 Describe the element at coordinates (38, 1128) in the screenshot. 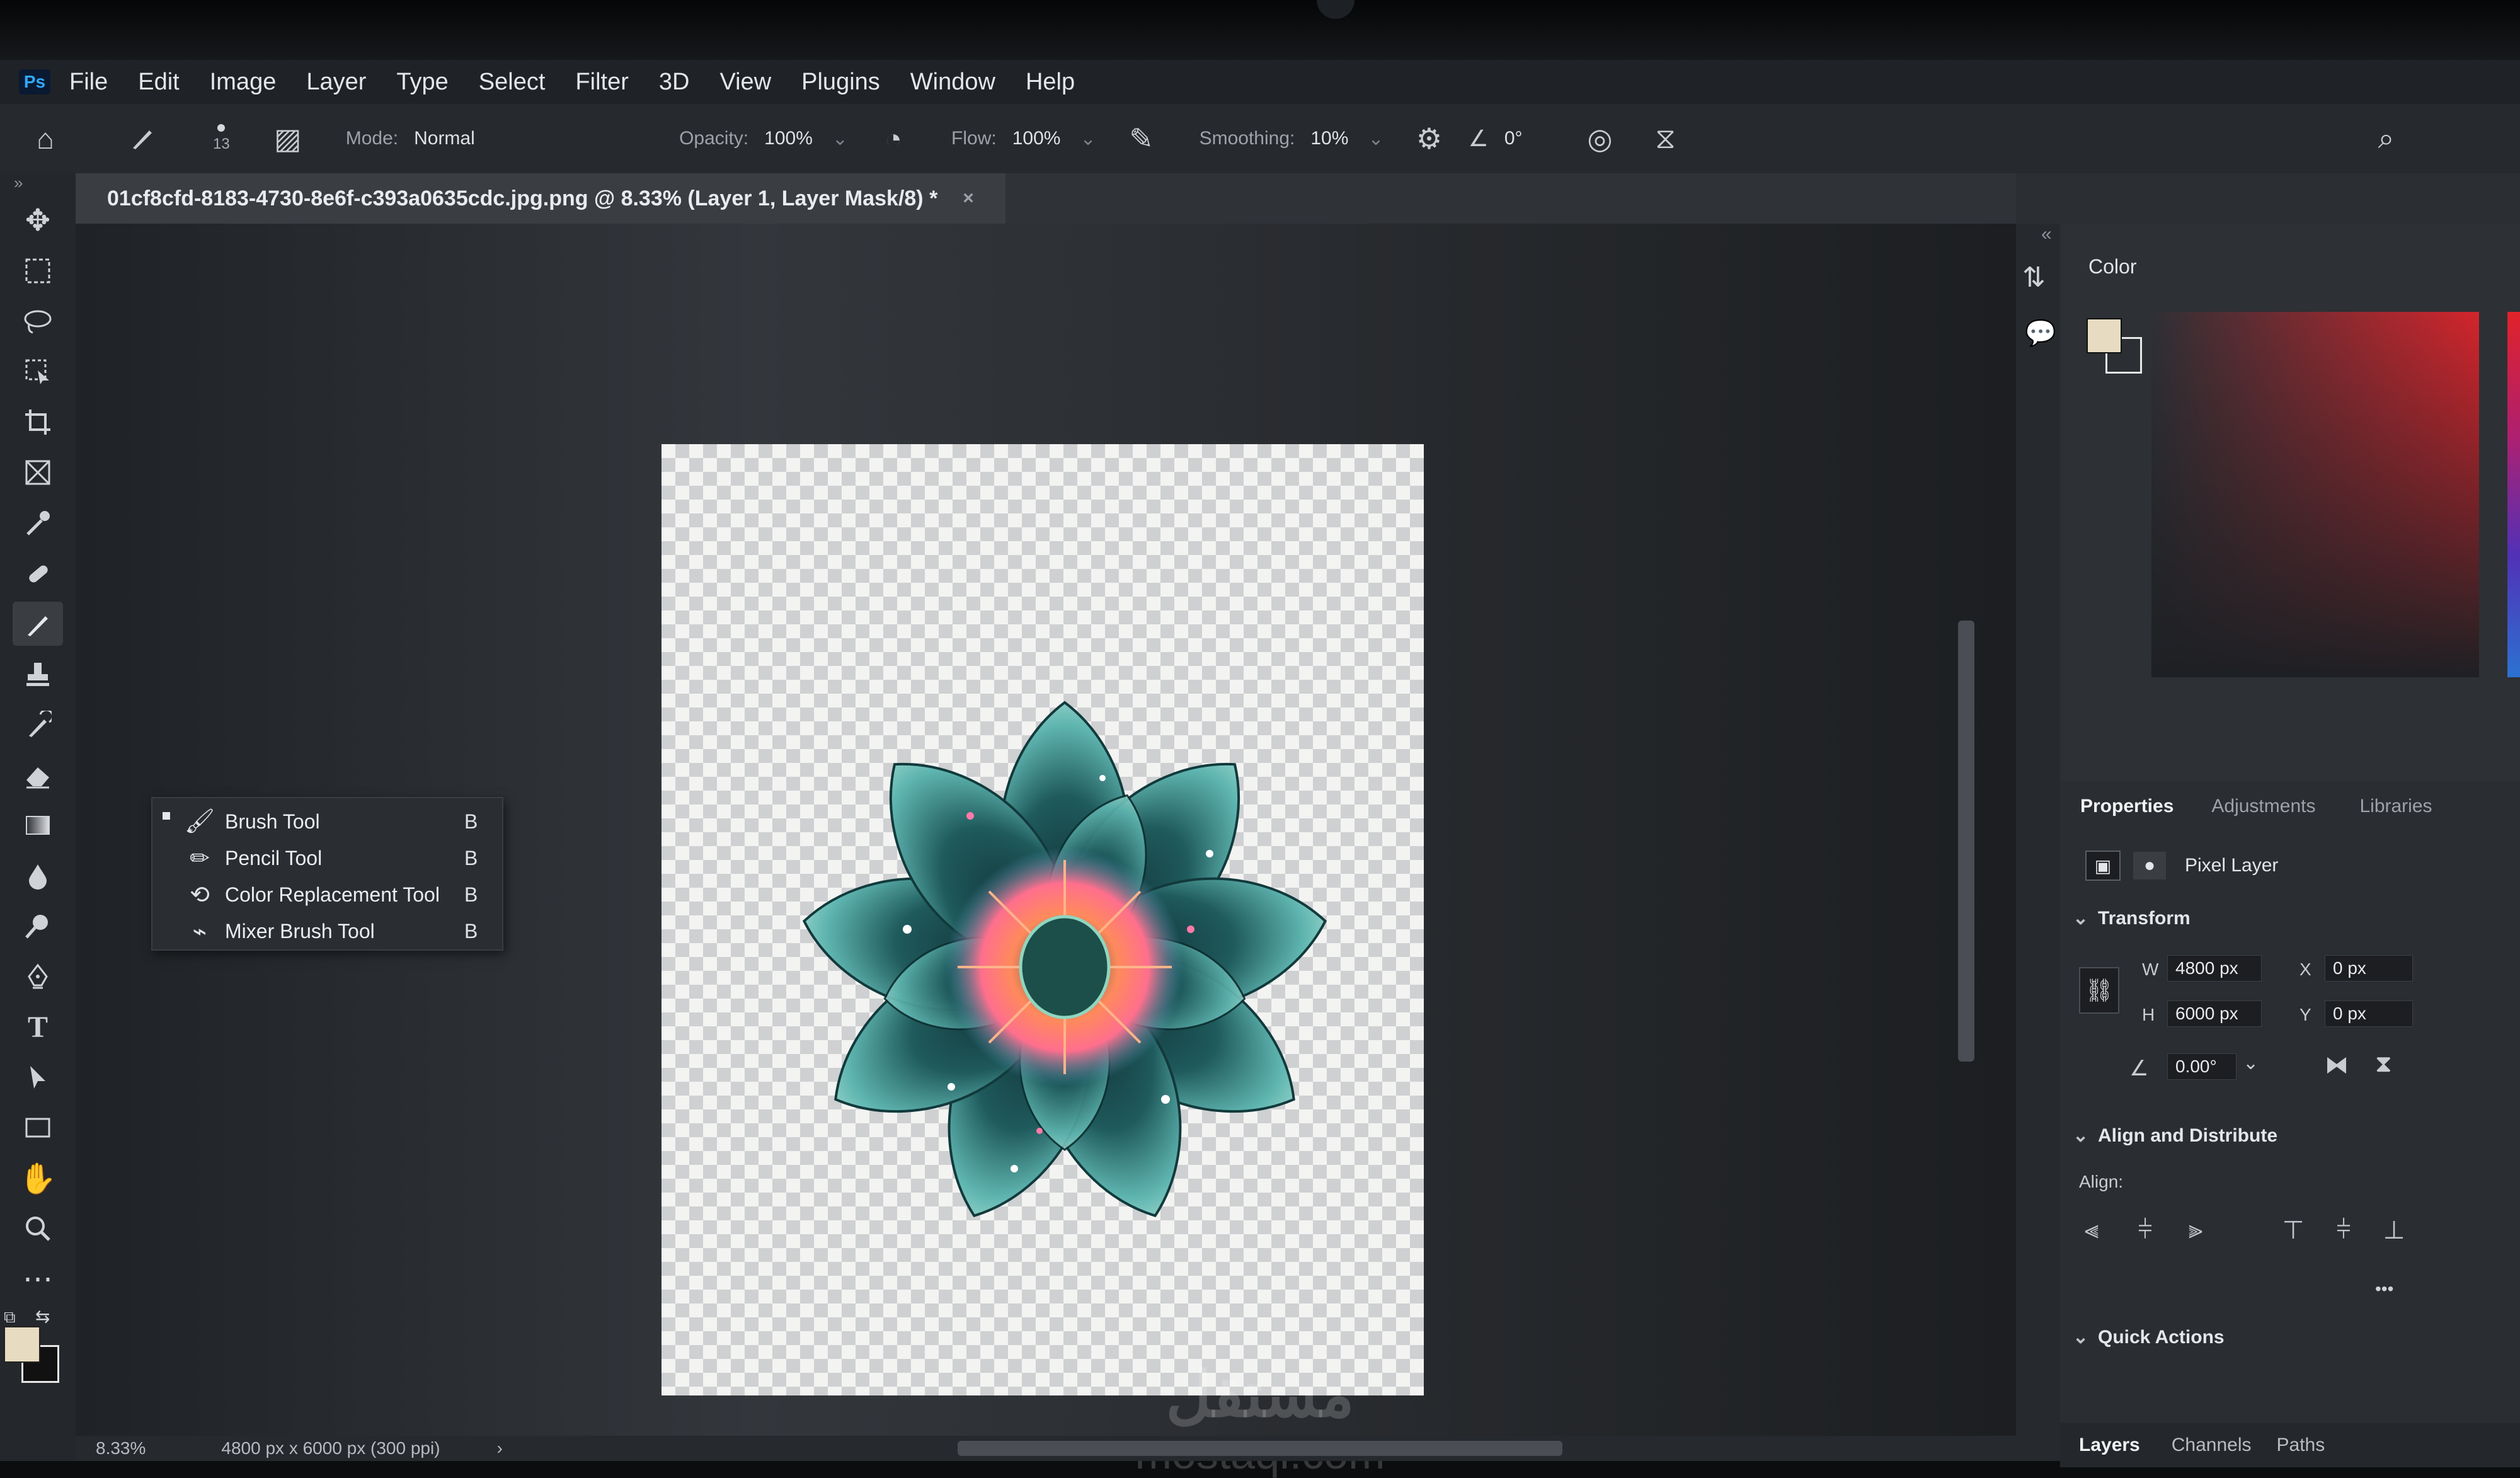

I see `rectangle-tool-icon` at that location.